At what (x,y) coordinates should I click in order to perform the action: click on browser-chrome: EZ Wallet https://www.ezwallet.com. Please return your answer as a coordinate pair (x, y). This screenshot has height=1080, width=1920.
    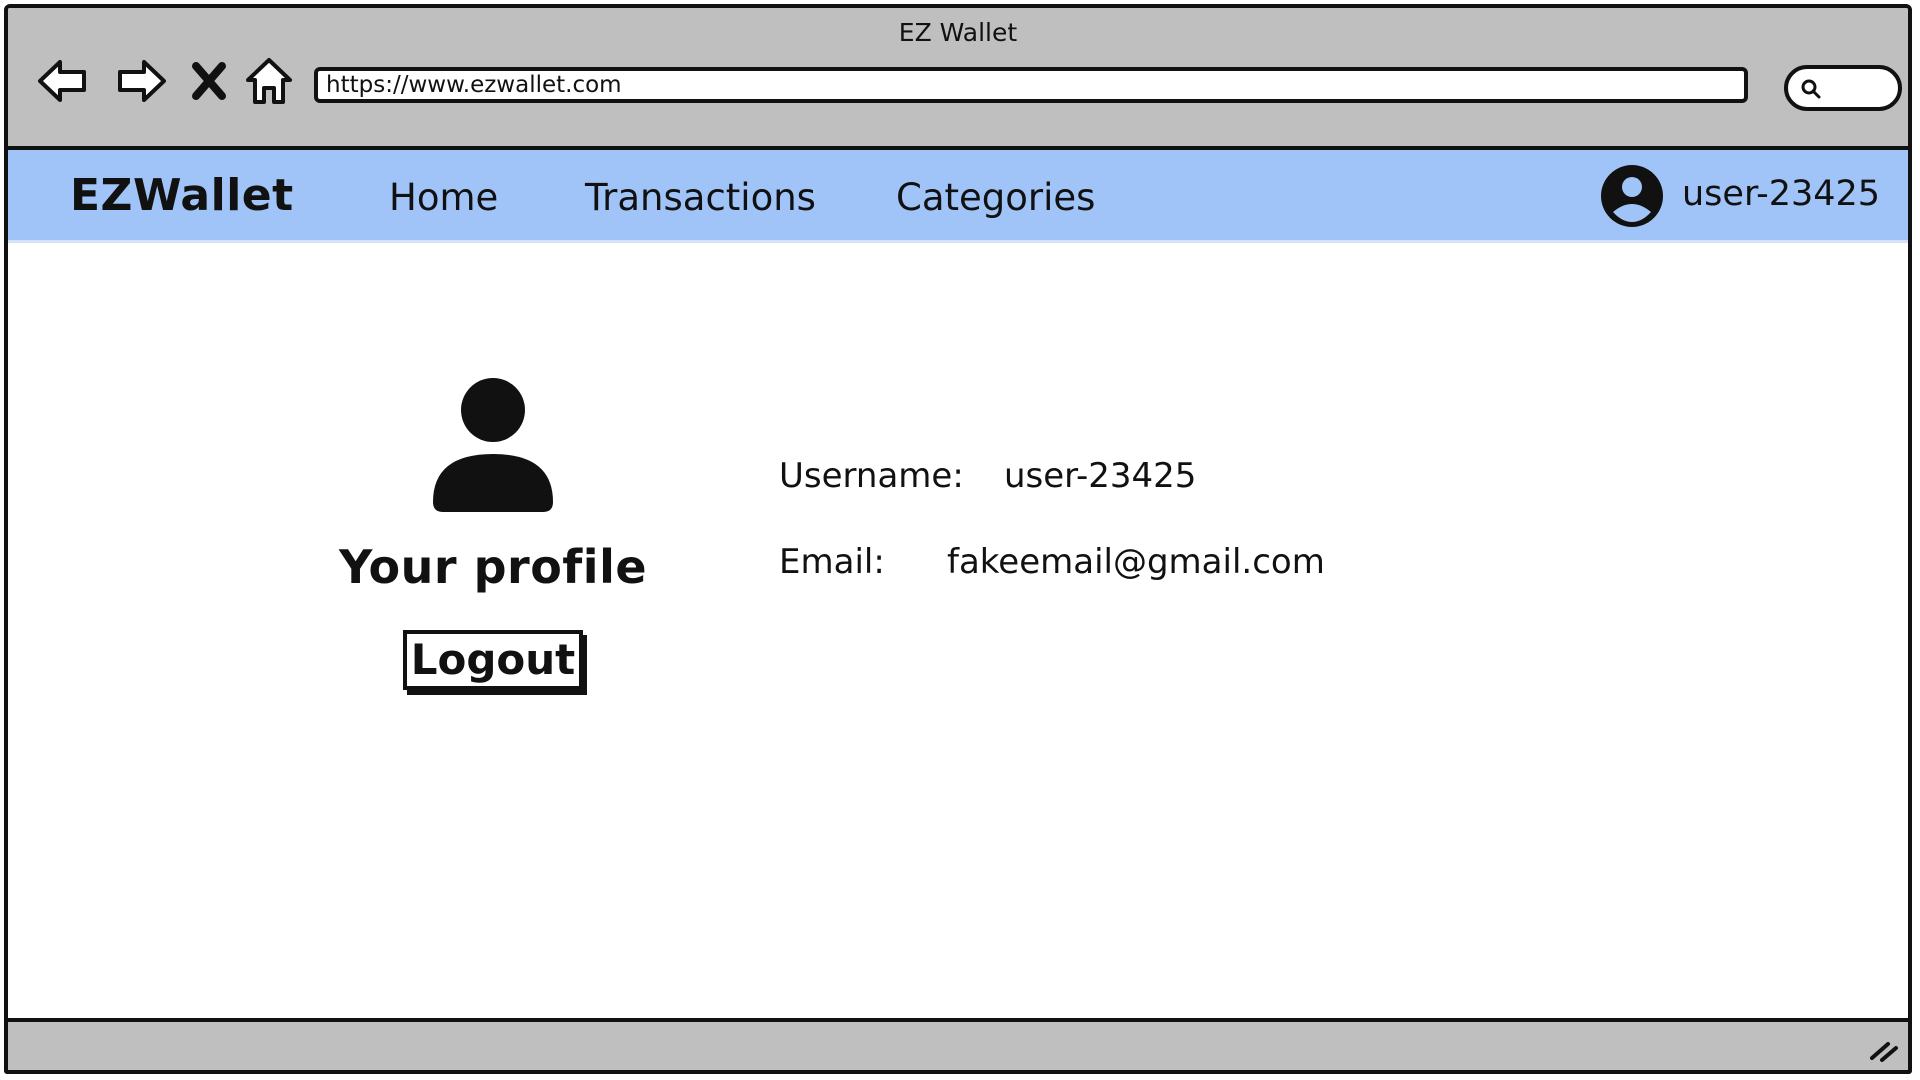
    Looking at the image, I should click on (958, 79).